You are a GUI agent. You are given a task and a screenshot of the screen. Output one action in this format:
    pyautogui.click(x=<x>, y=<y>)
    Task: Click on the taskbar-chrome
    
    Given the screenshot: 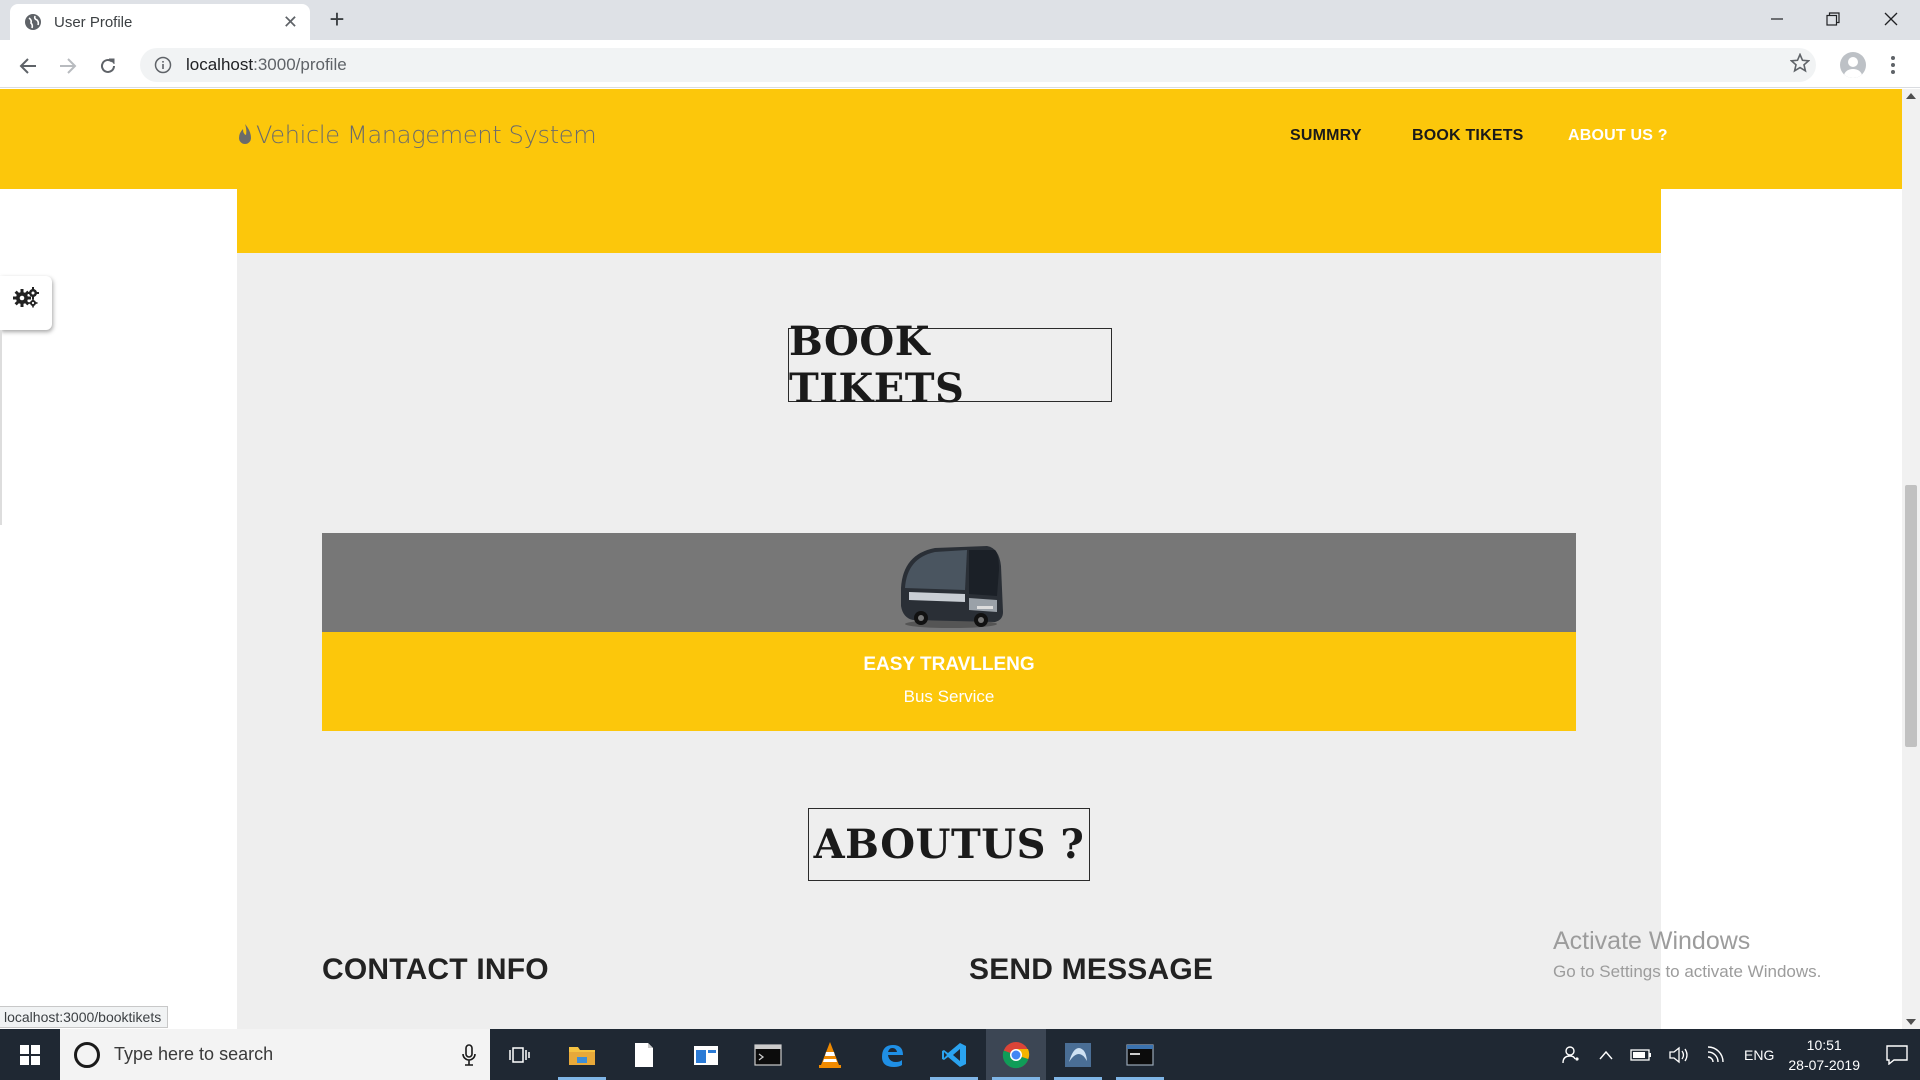 What is the action you would take?
    pyautogui.click(x=1016, y=1054)
    